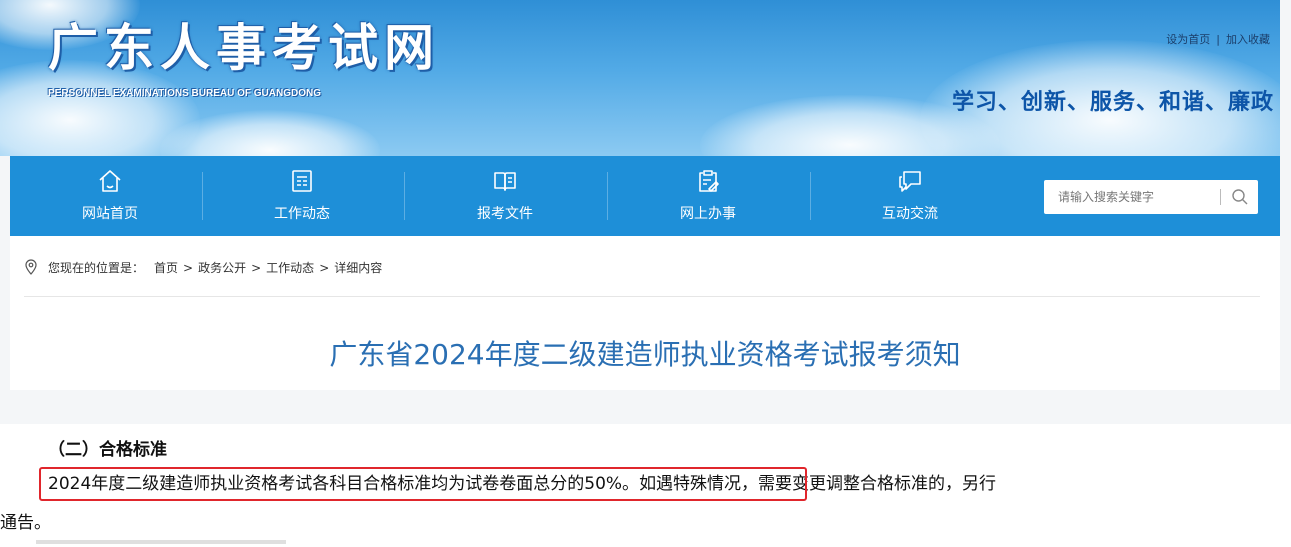 The height and width of the screenshot is (547, 1291). I want to click on nav-label: 网上办事, so click(708, 214).